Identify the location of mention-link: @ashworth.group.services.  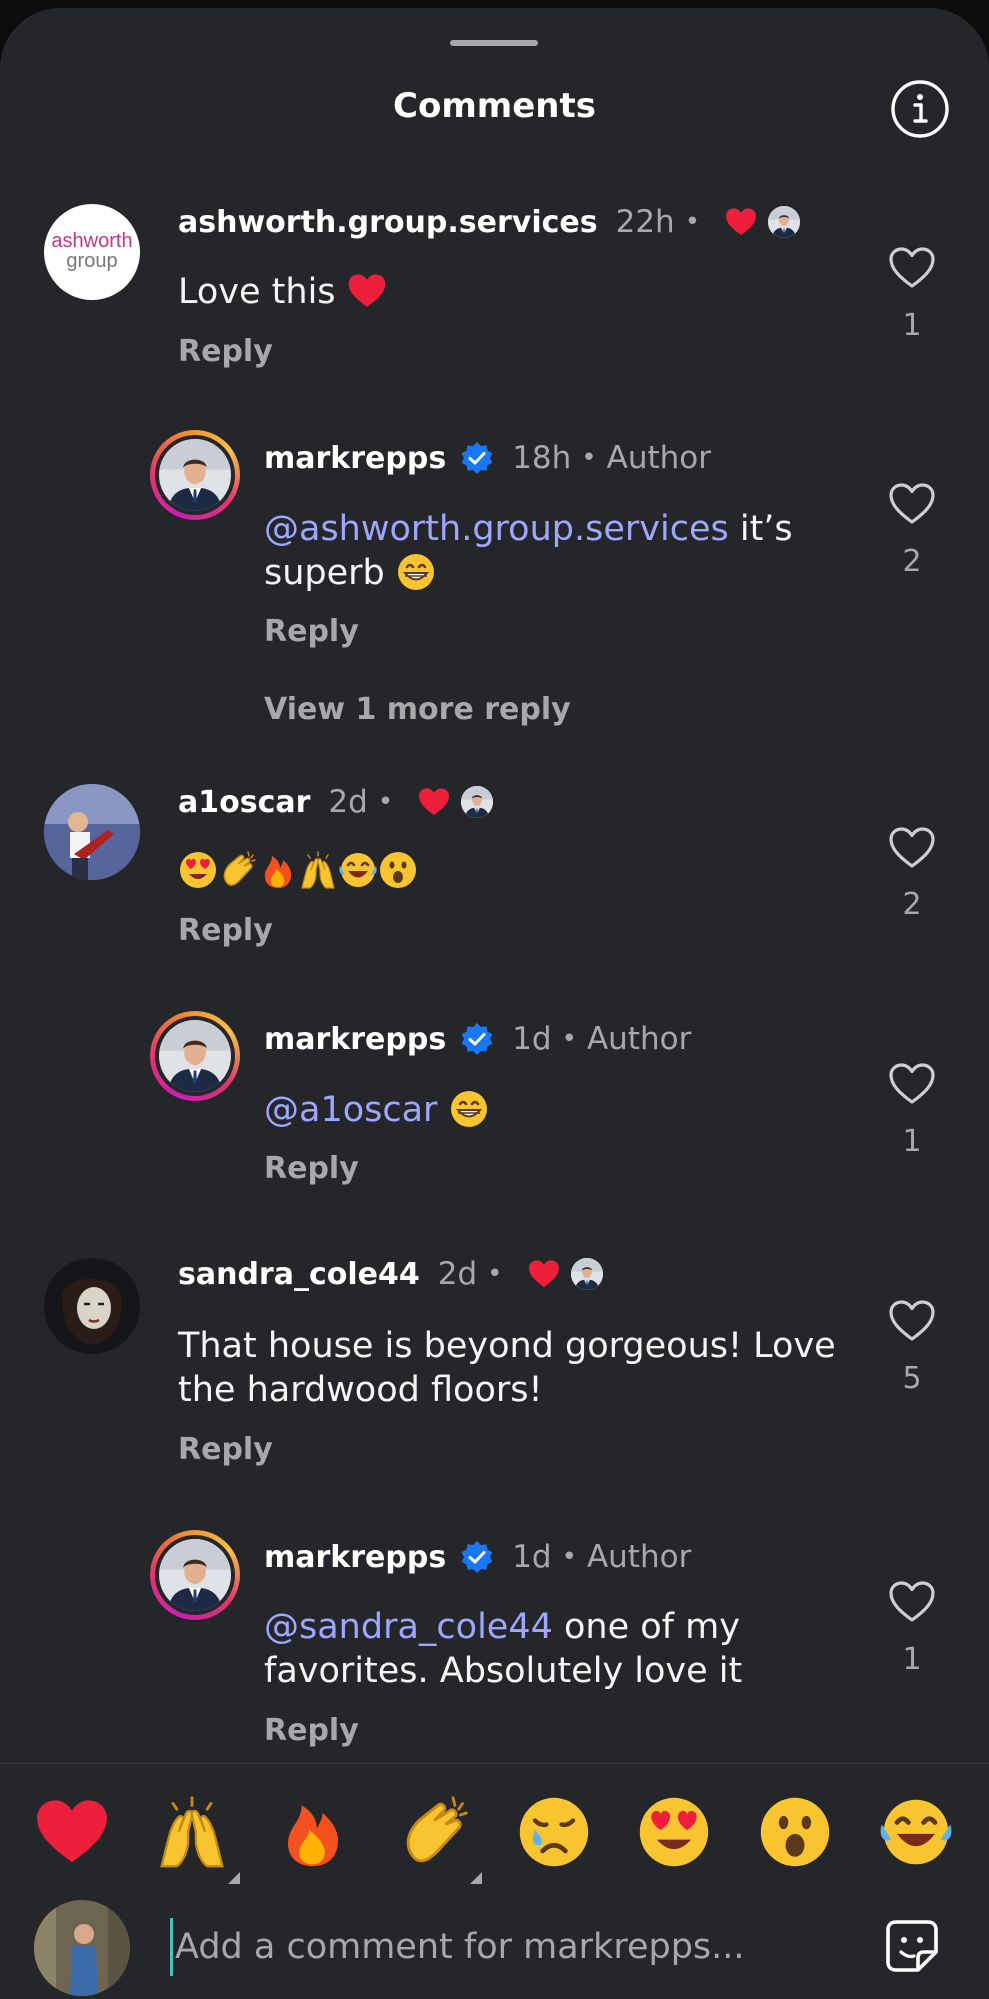
(496, 529).